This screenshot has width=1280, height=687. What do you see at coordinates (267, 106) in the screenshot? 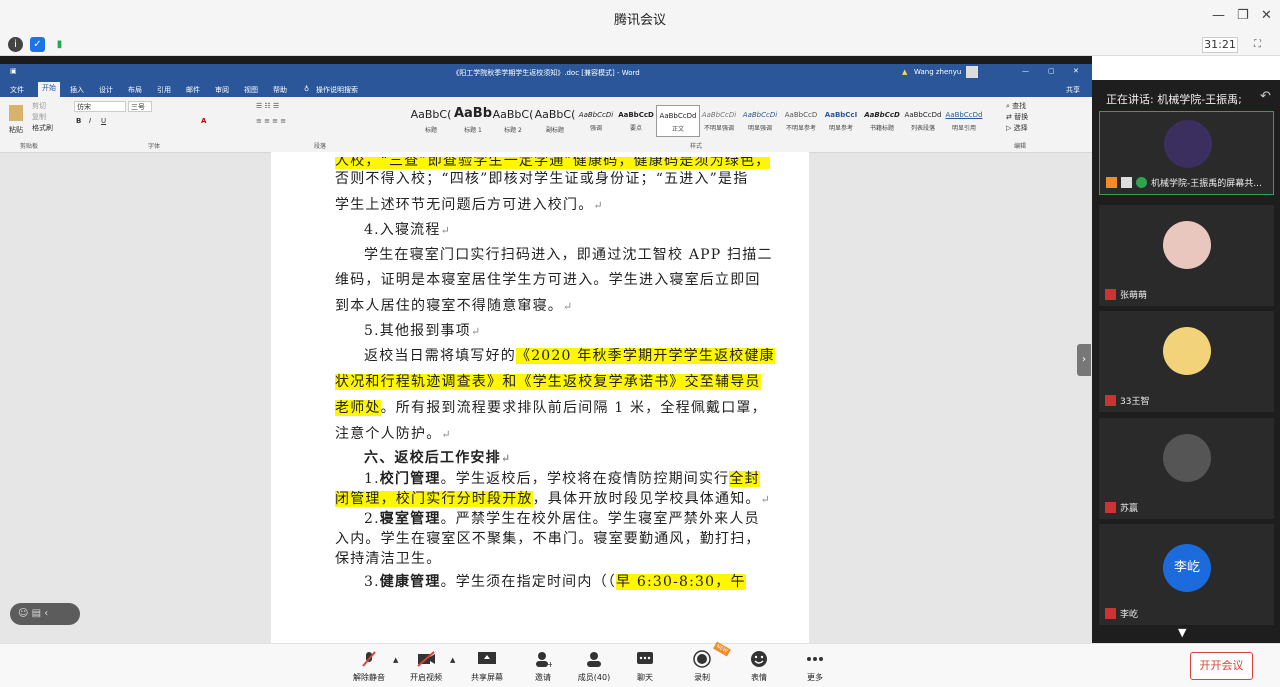
I see `bullets-icon: ☰ ☷ ☰` at bounding box center [267, 106].